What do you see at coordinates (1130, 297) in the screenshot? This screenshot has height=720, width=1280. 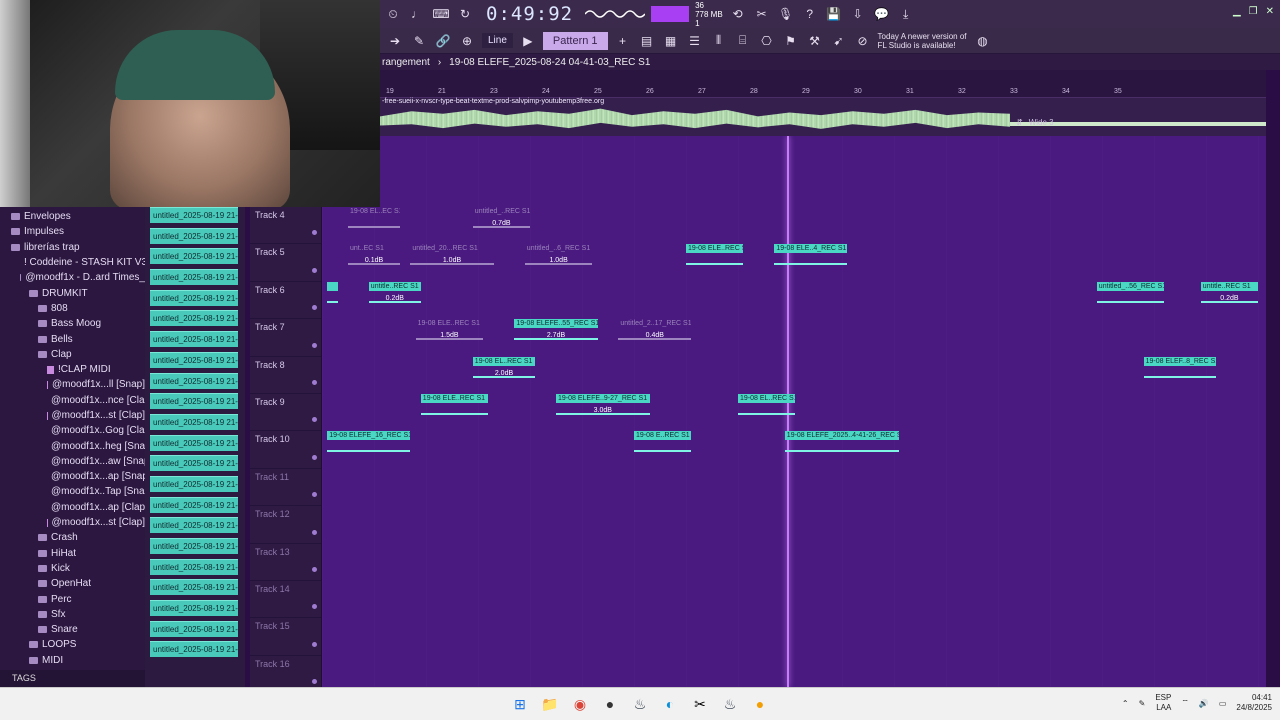 I see `playlist-clip: untitled_..56_REC S1` at bounding box center [1130, 297].